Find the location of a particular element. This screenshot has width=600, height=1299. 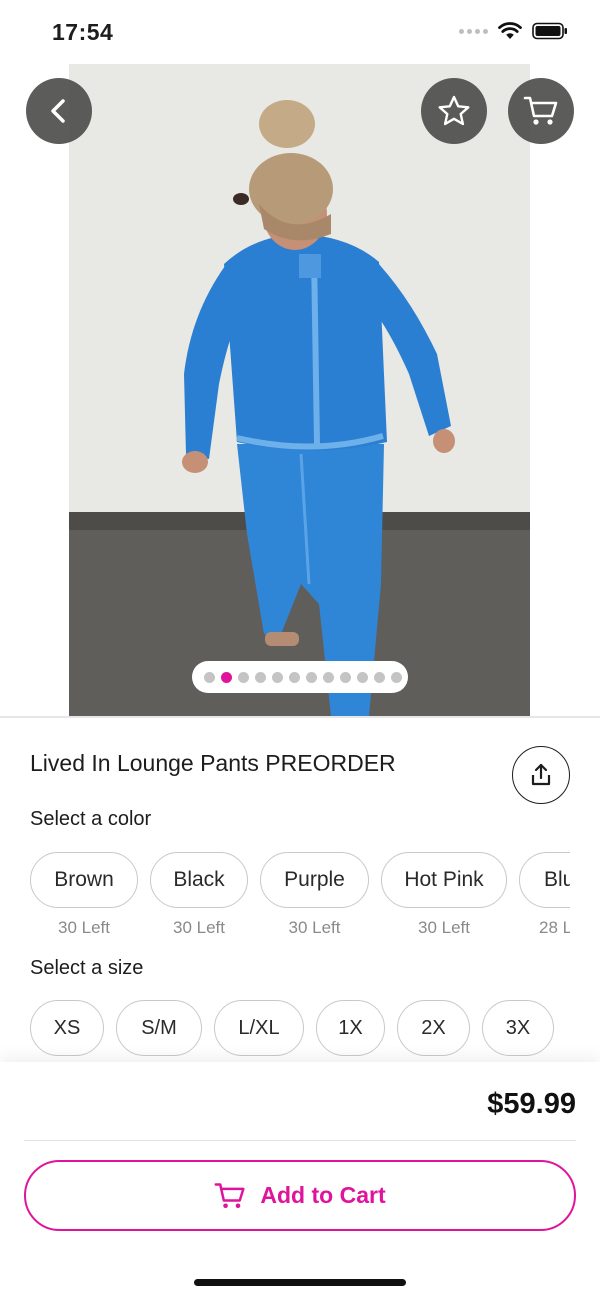

size-option-2x: 2X is located at coordinates (433, 1028).